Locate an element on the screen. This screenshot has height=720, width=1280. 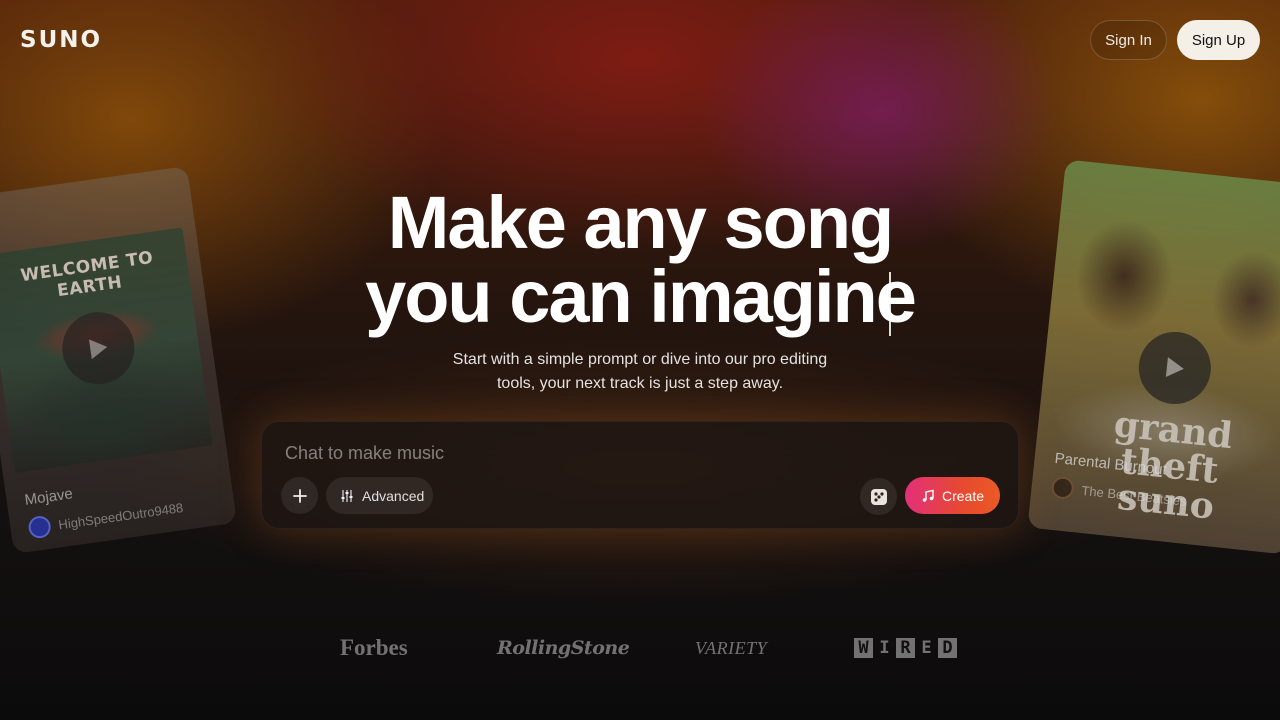
forbes-logo: Forbes is located at coordinates (374, 647).